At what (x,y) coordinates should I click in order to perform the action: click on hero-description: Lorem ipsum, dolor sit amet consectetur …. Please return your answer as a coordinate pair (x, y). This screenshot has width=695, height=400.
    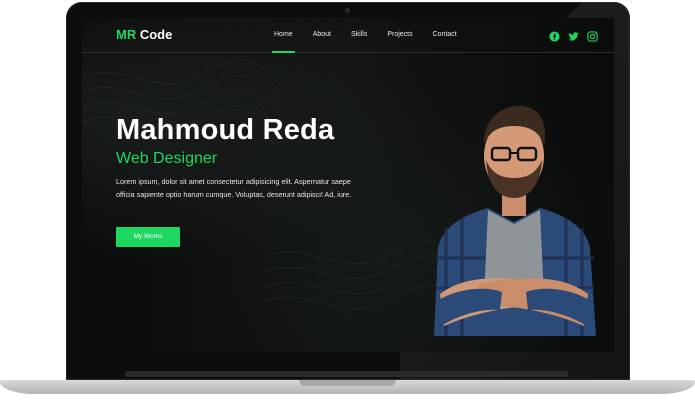
    Looking at the image, I should click on (234, 188).